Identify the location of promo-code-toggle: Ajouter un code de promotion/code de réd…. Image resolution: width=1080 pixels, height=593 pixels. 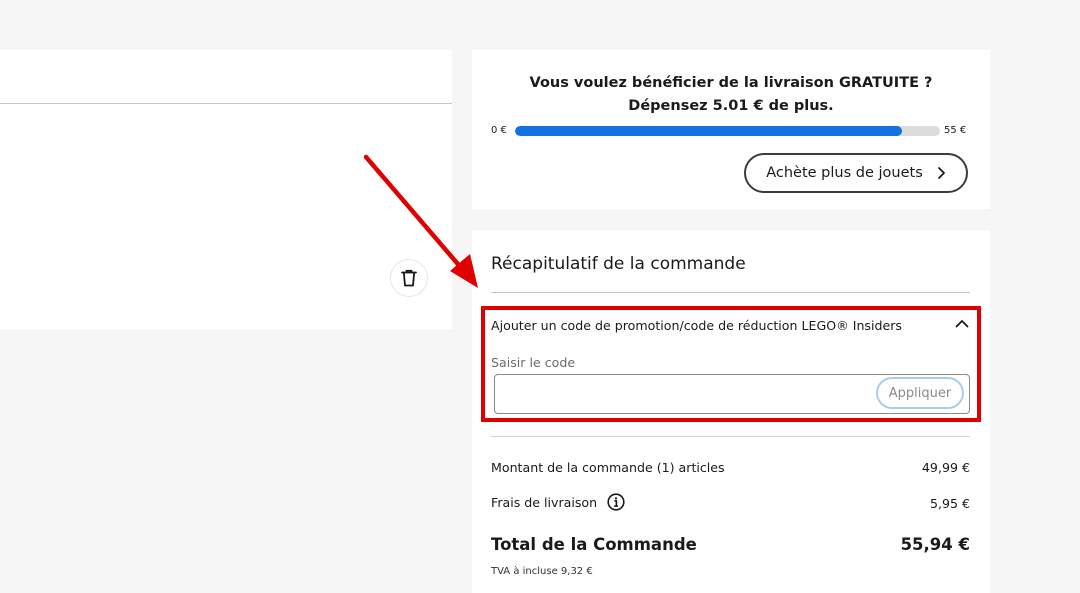
(696, 325).